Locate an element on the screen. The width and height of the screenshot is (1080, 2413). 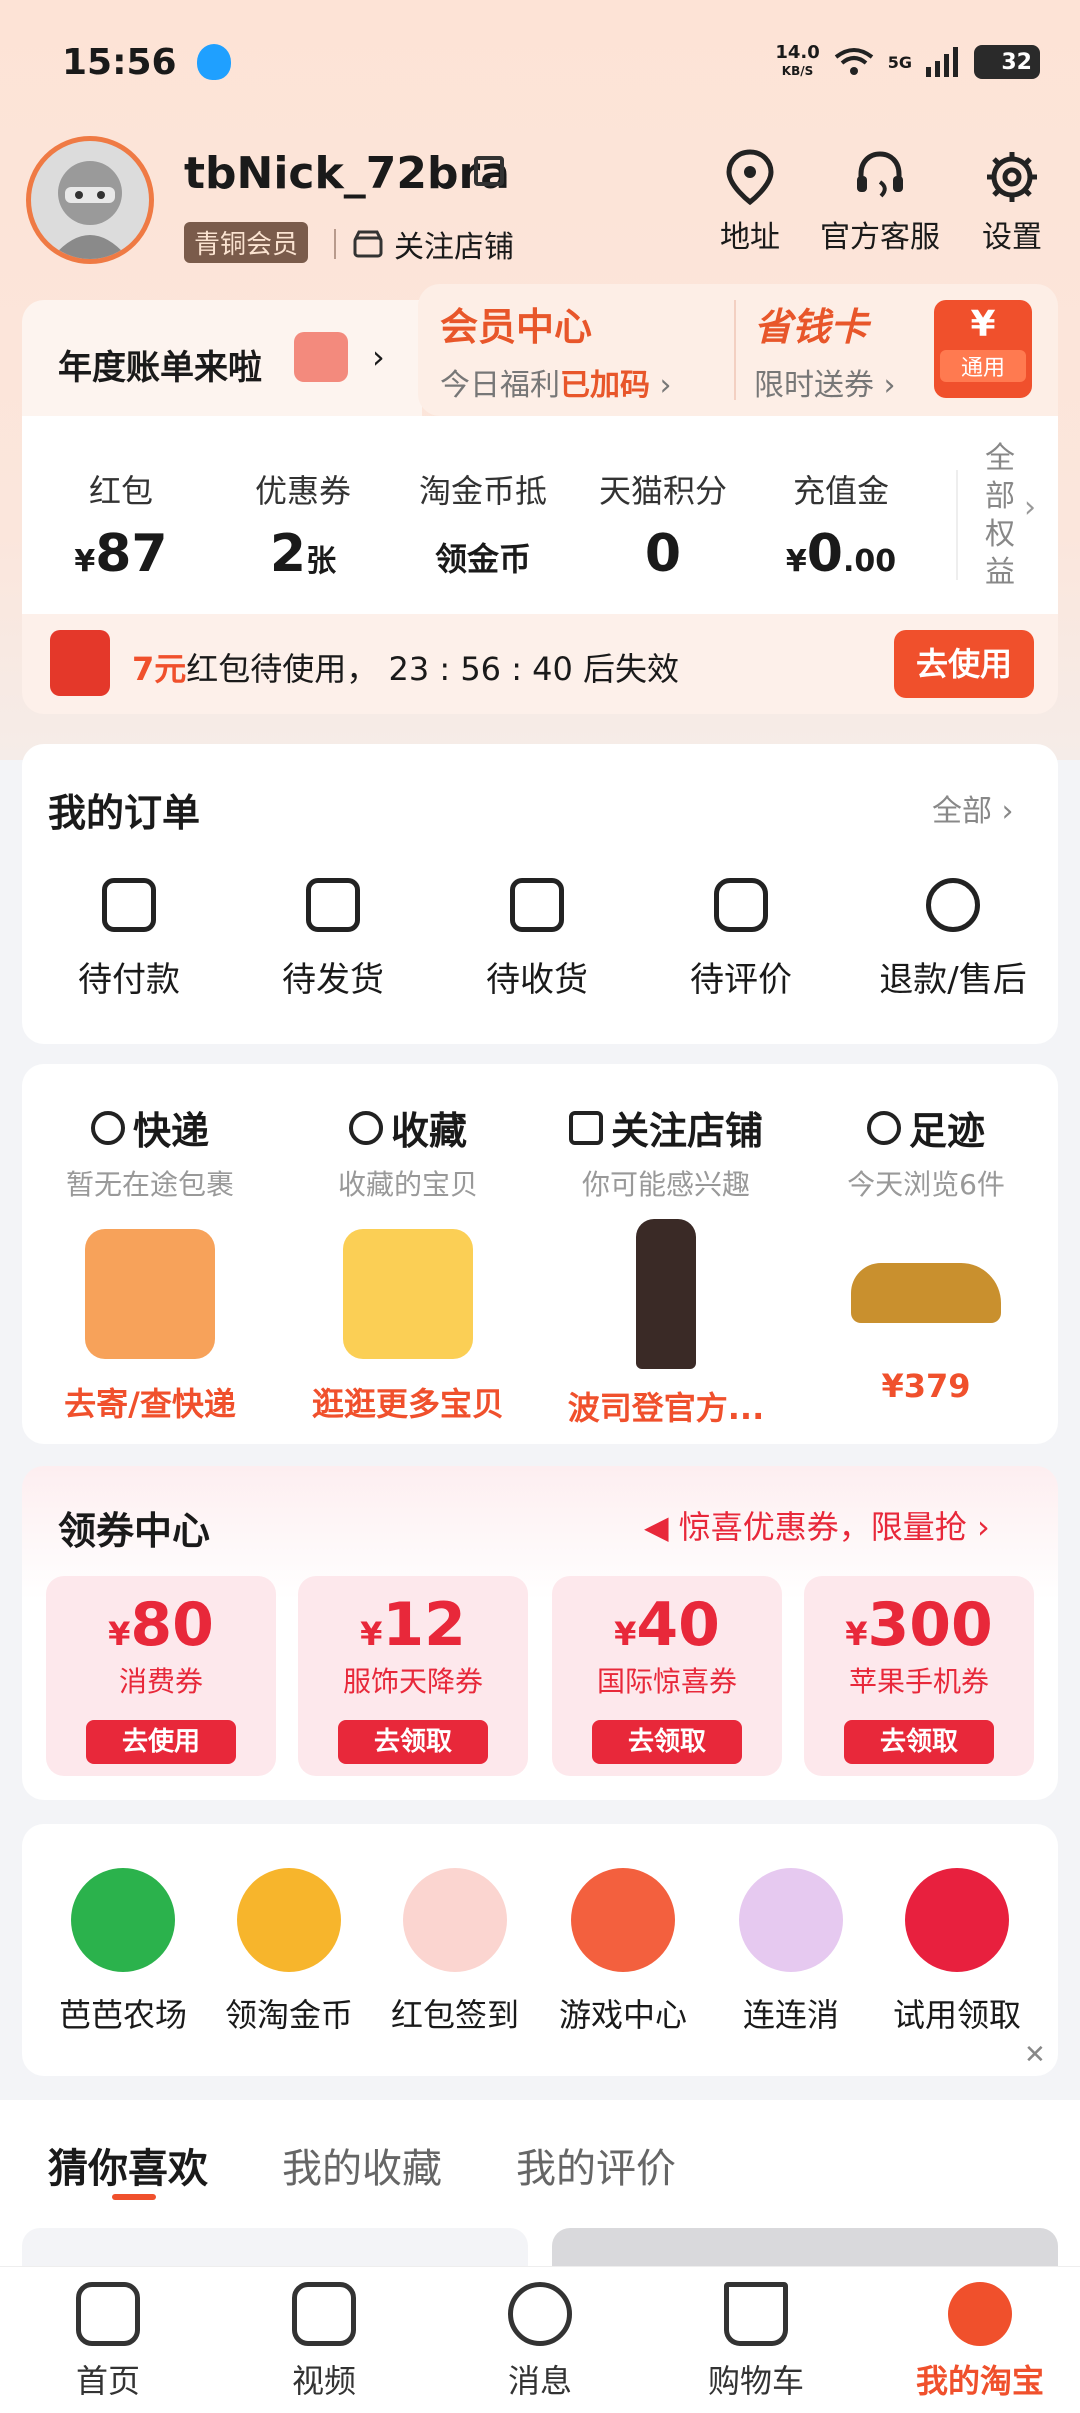
settings-button: 设置 is located at coordinates (1012, 202).